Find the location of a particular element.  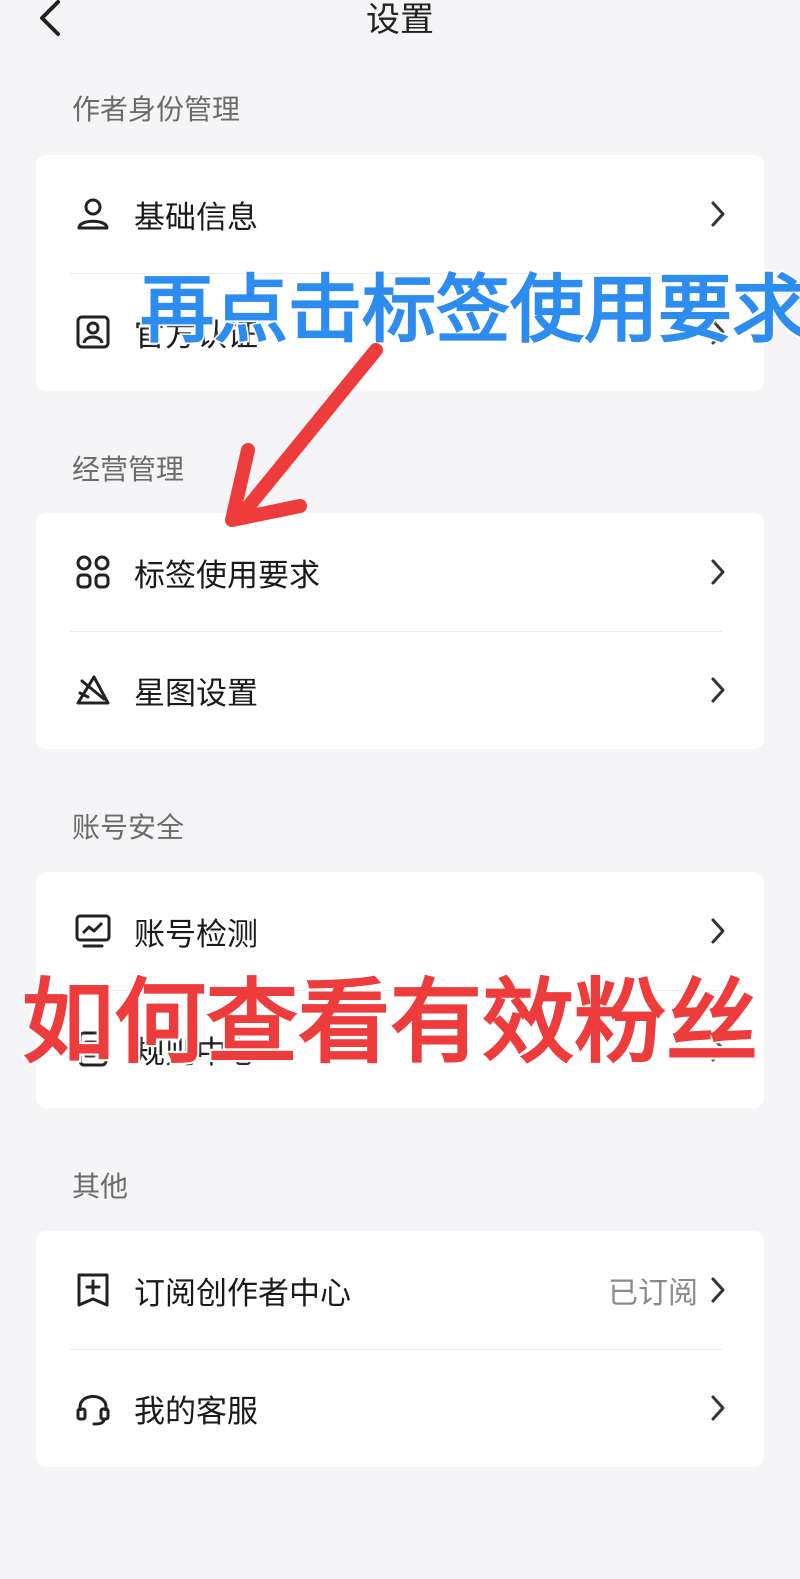

section-title-other: 其他 is located at coordinates (100, 1186).